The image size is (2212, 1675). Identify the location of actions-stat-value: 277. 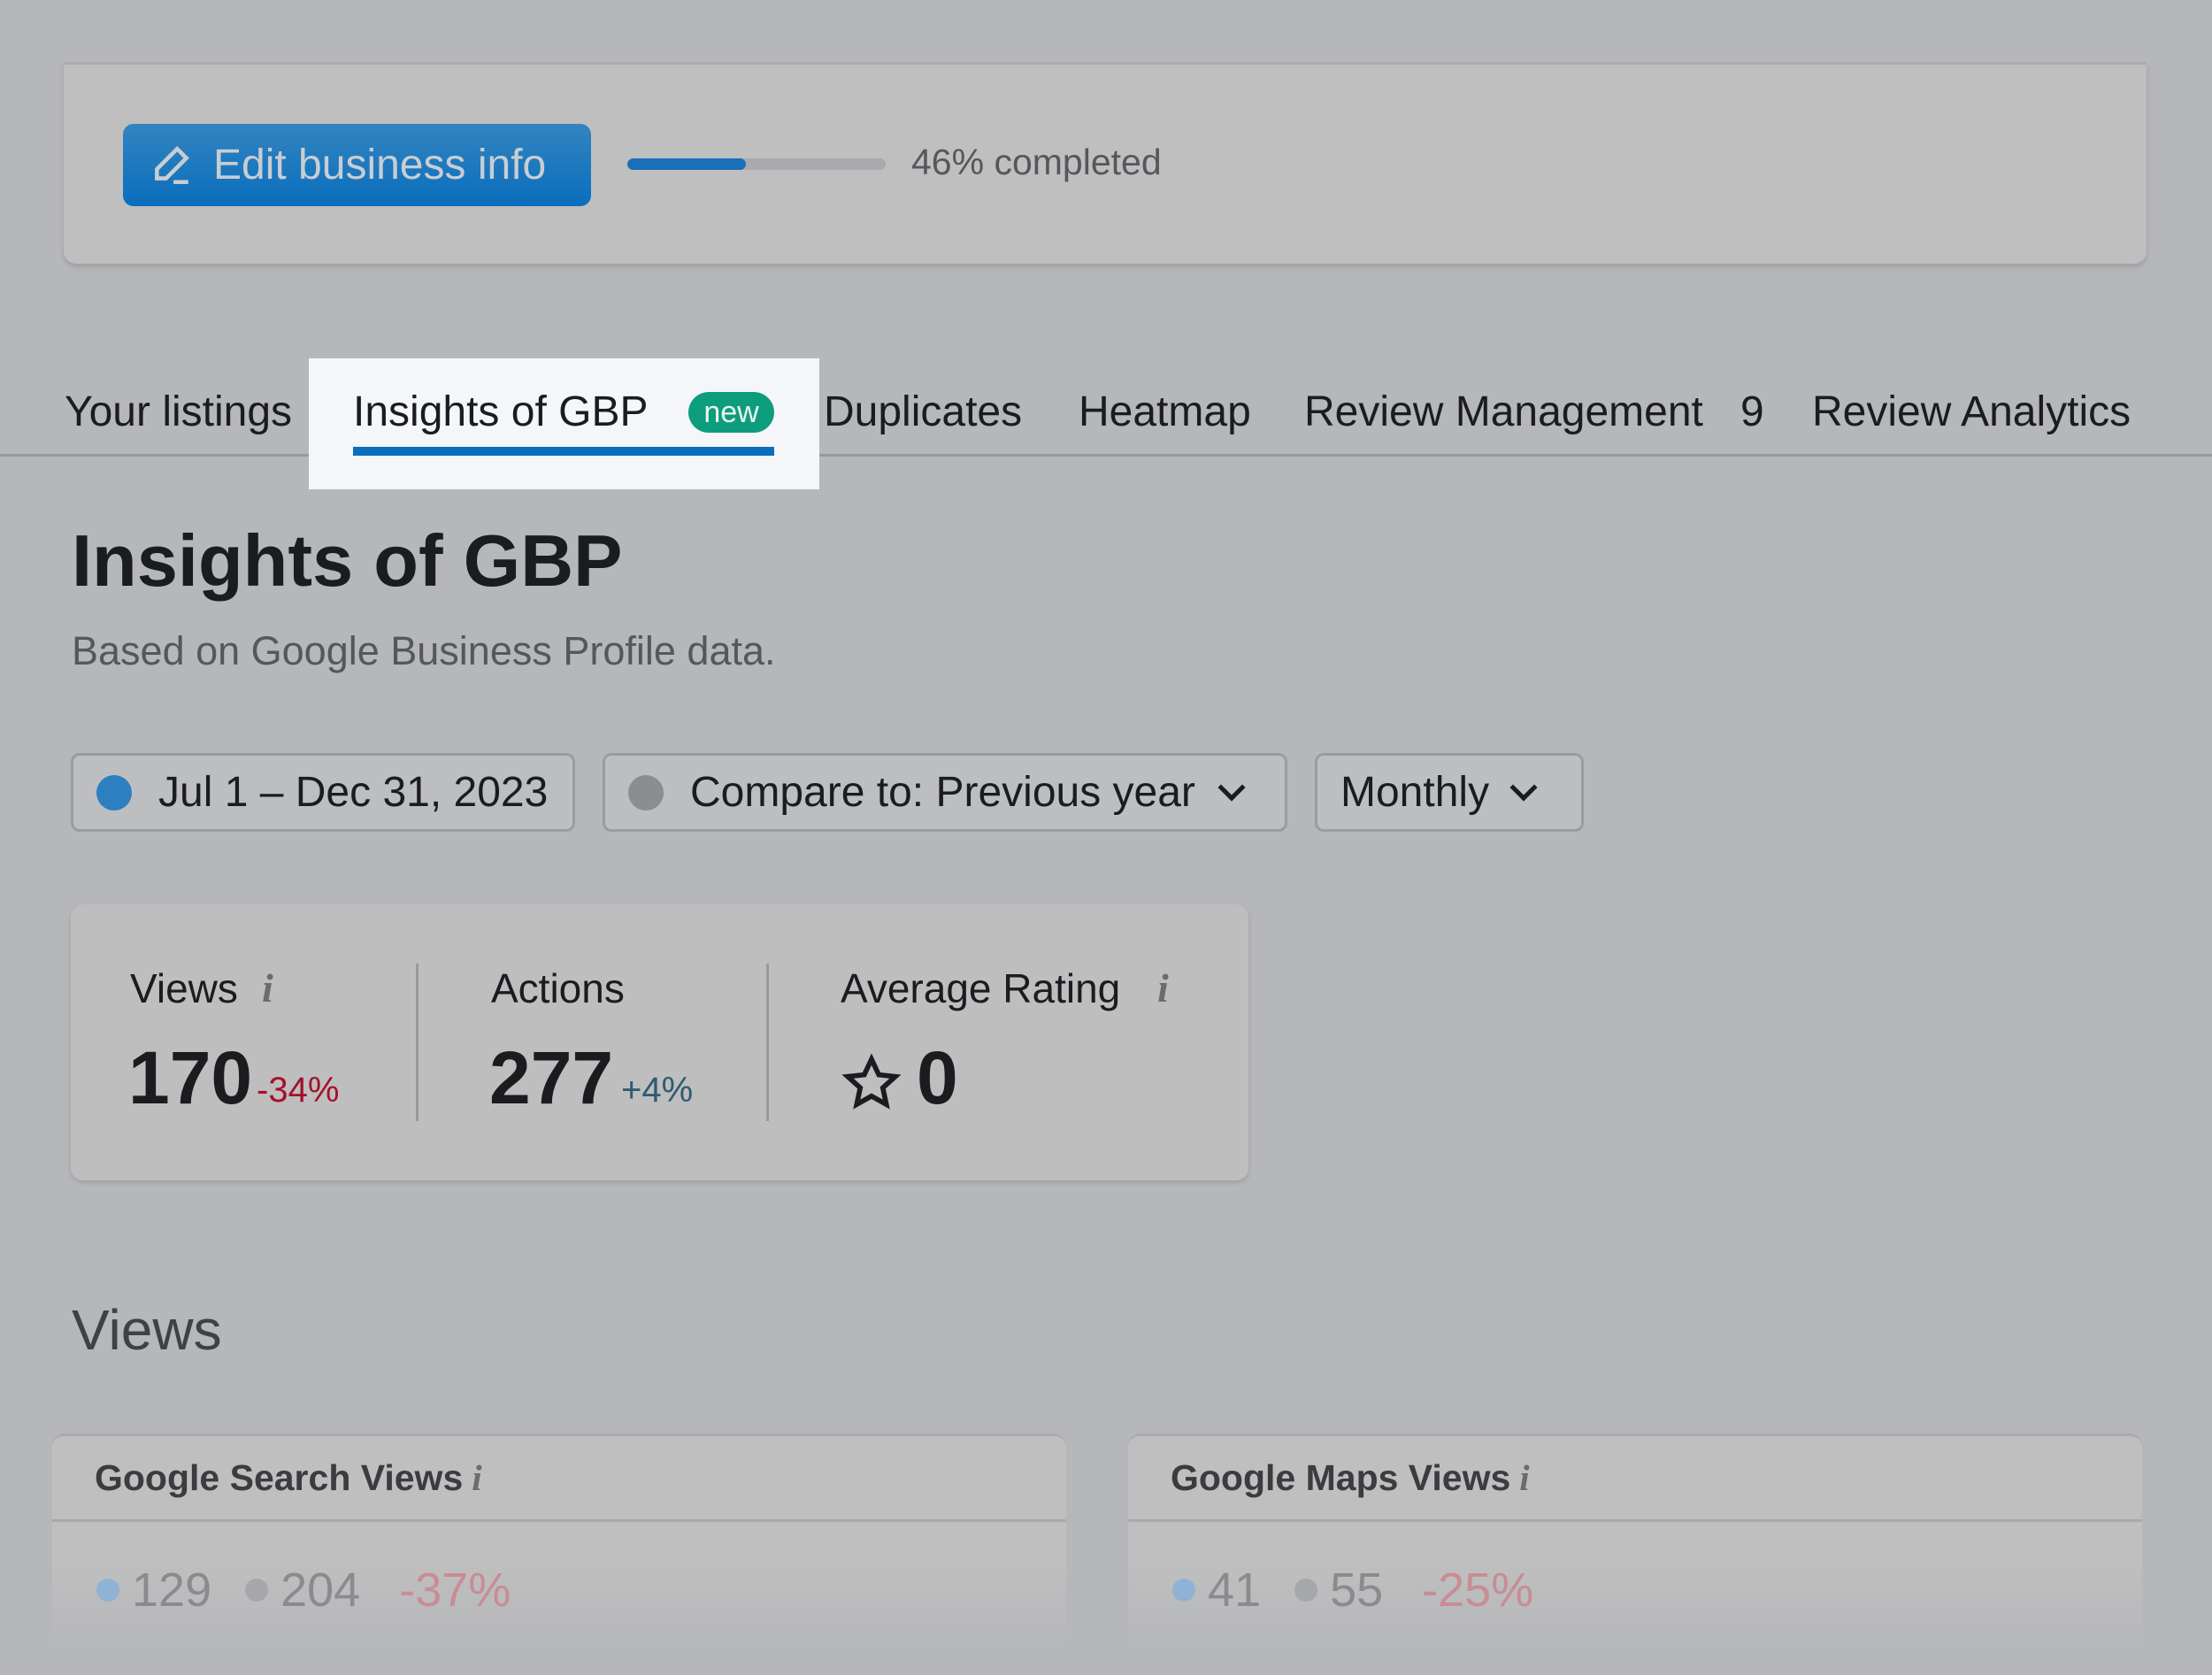
(551, 1077).